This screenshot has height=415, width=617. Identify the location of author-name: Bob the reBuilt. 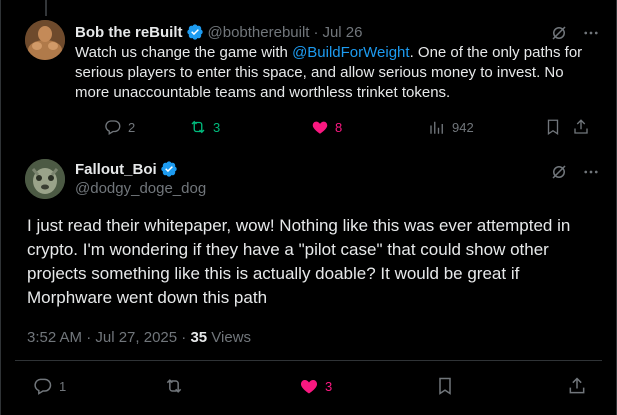
(129, 32).